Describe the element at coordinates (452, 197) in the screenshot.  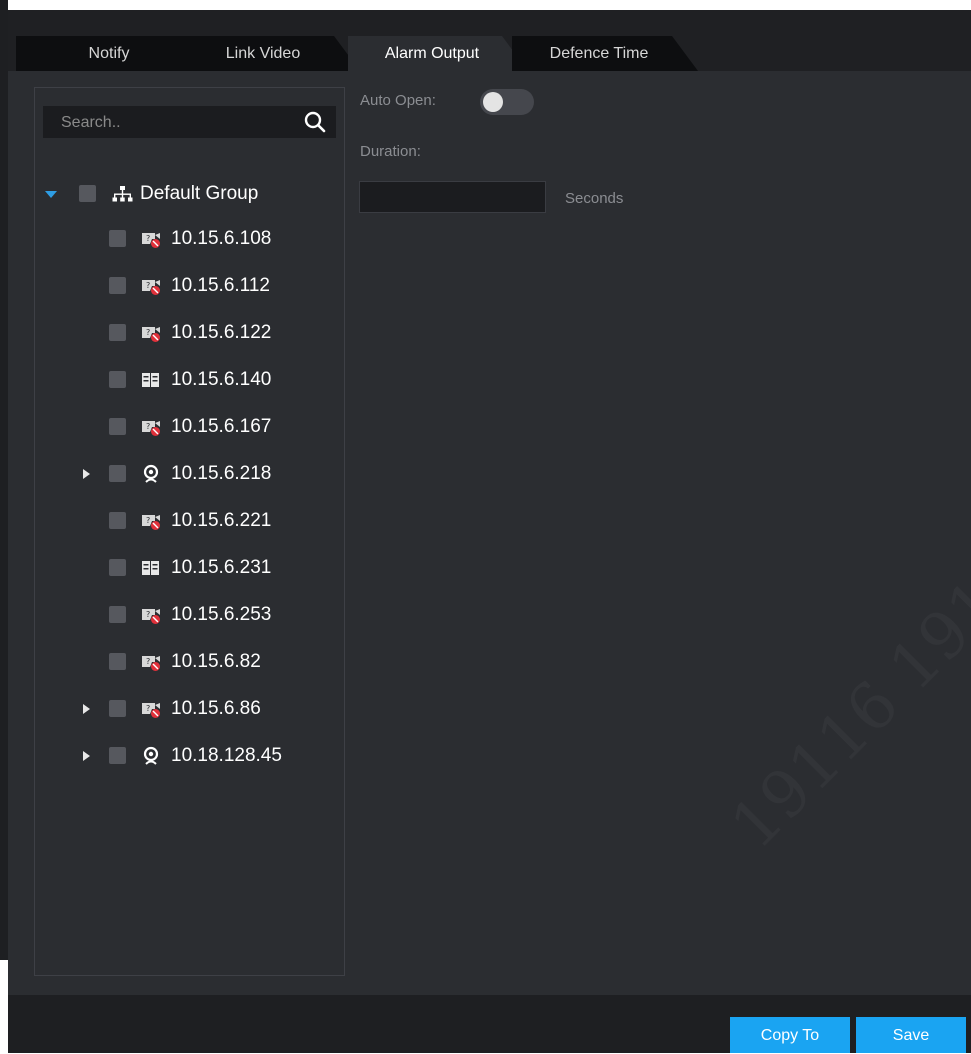
I see `duration-input` at that location.